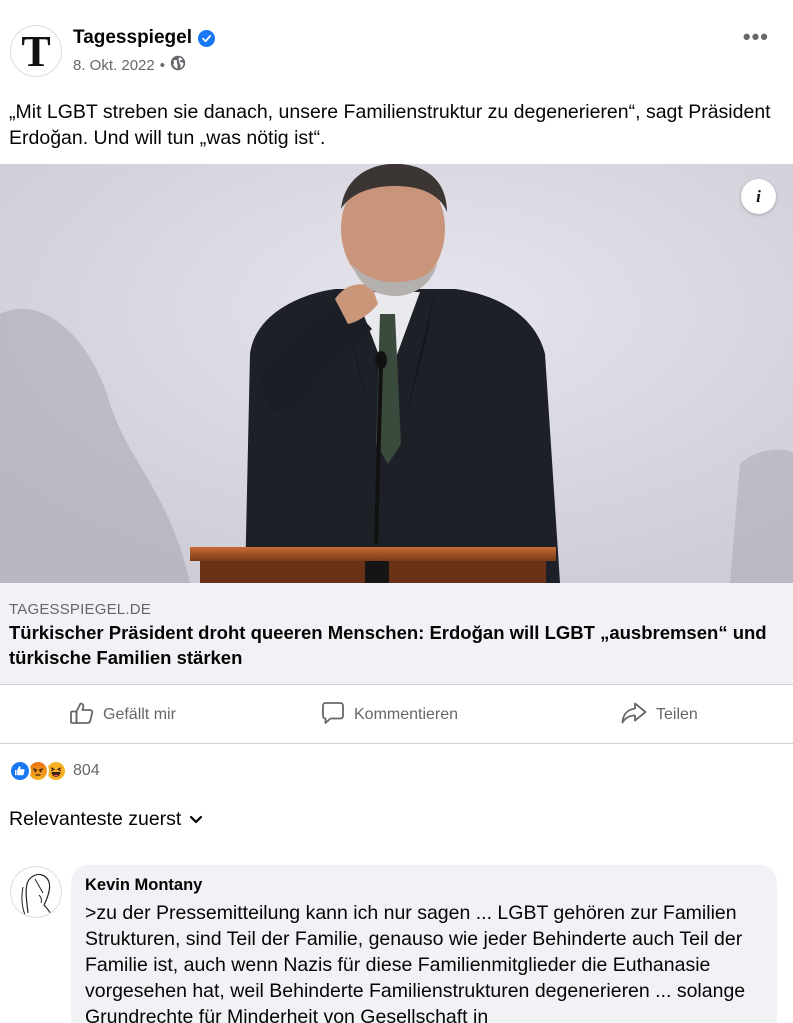  Describe the element at coordinates (206, 38) in the screenshot. I see `verified-badge-icon` at that location.